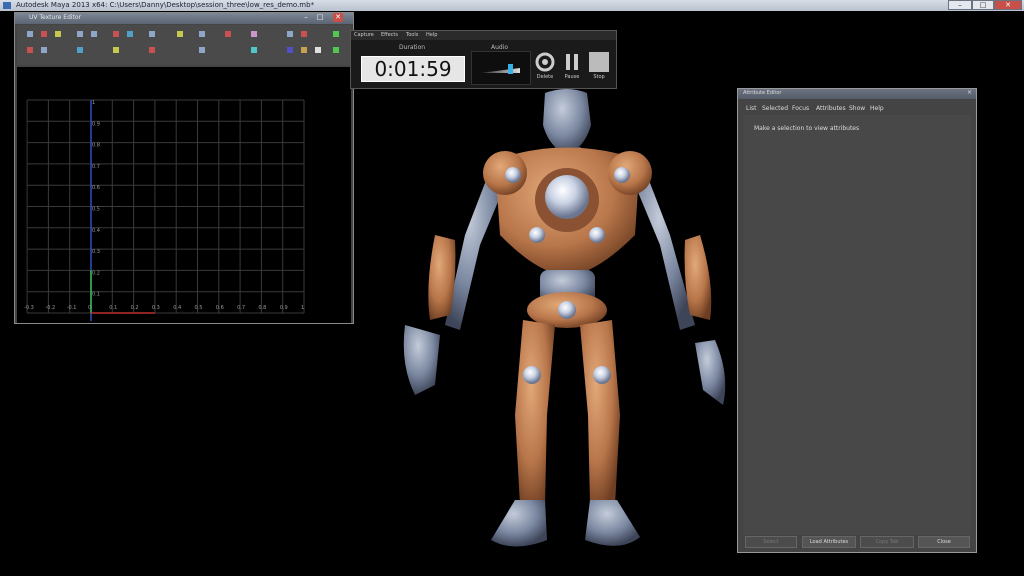 Image resolution: width=1024 pixels, height=576 pixels. I want to click on uv-x-tick-label: 0.1, so click(113, 308).